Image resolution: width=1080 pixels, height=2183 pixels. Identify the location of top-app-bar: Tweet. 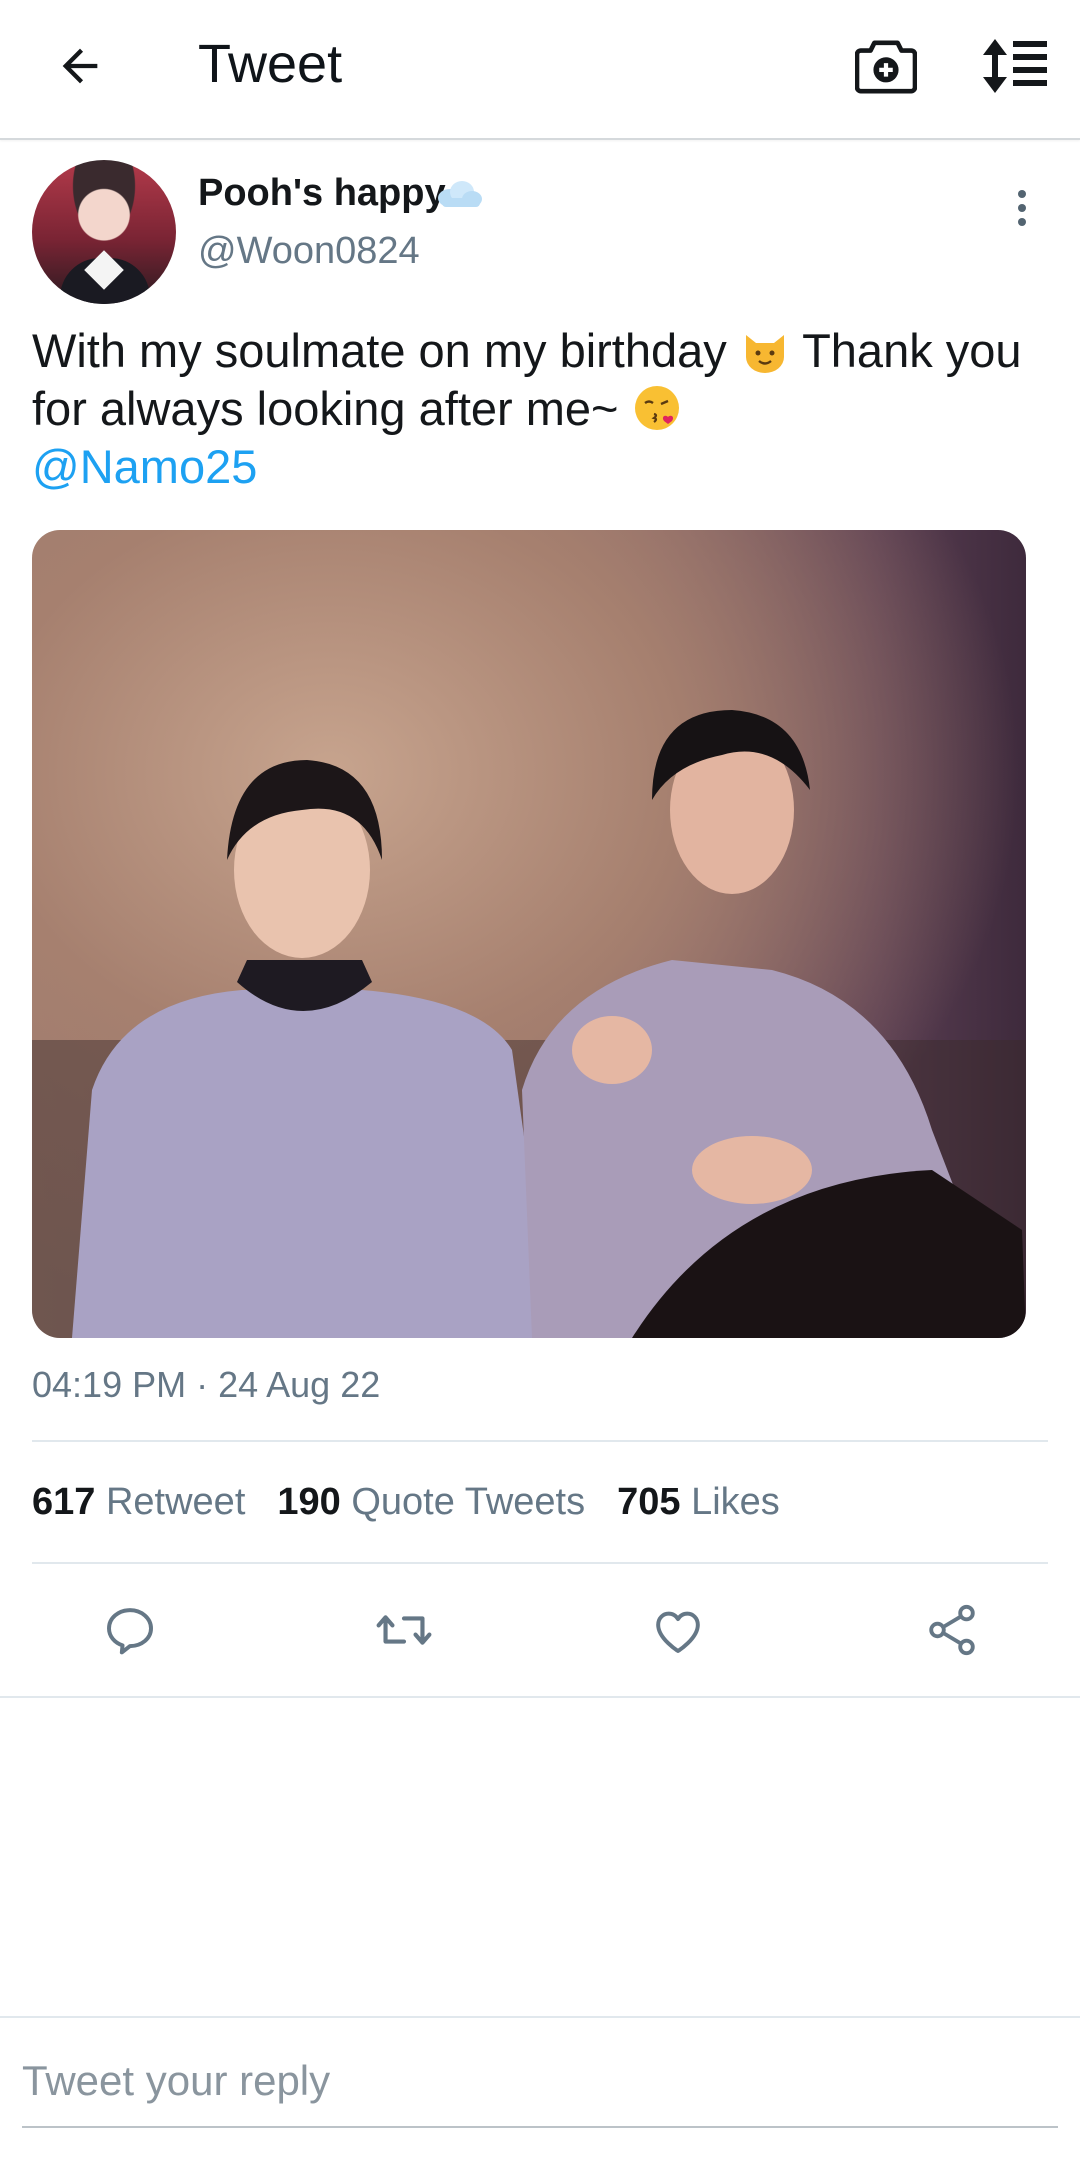
(540, 70).